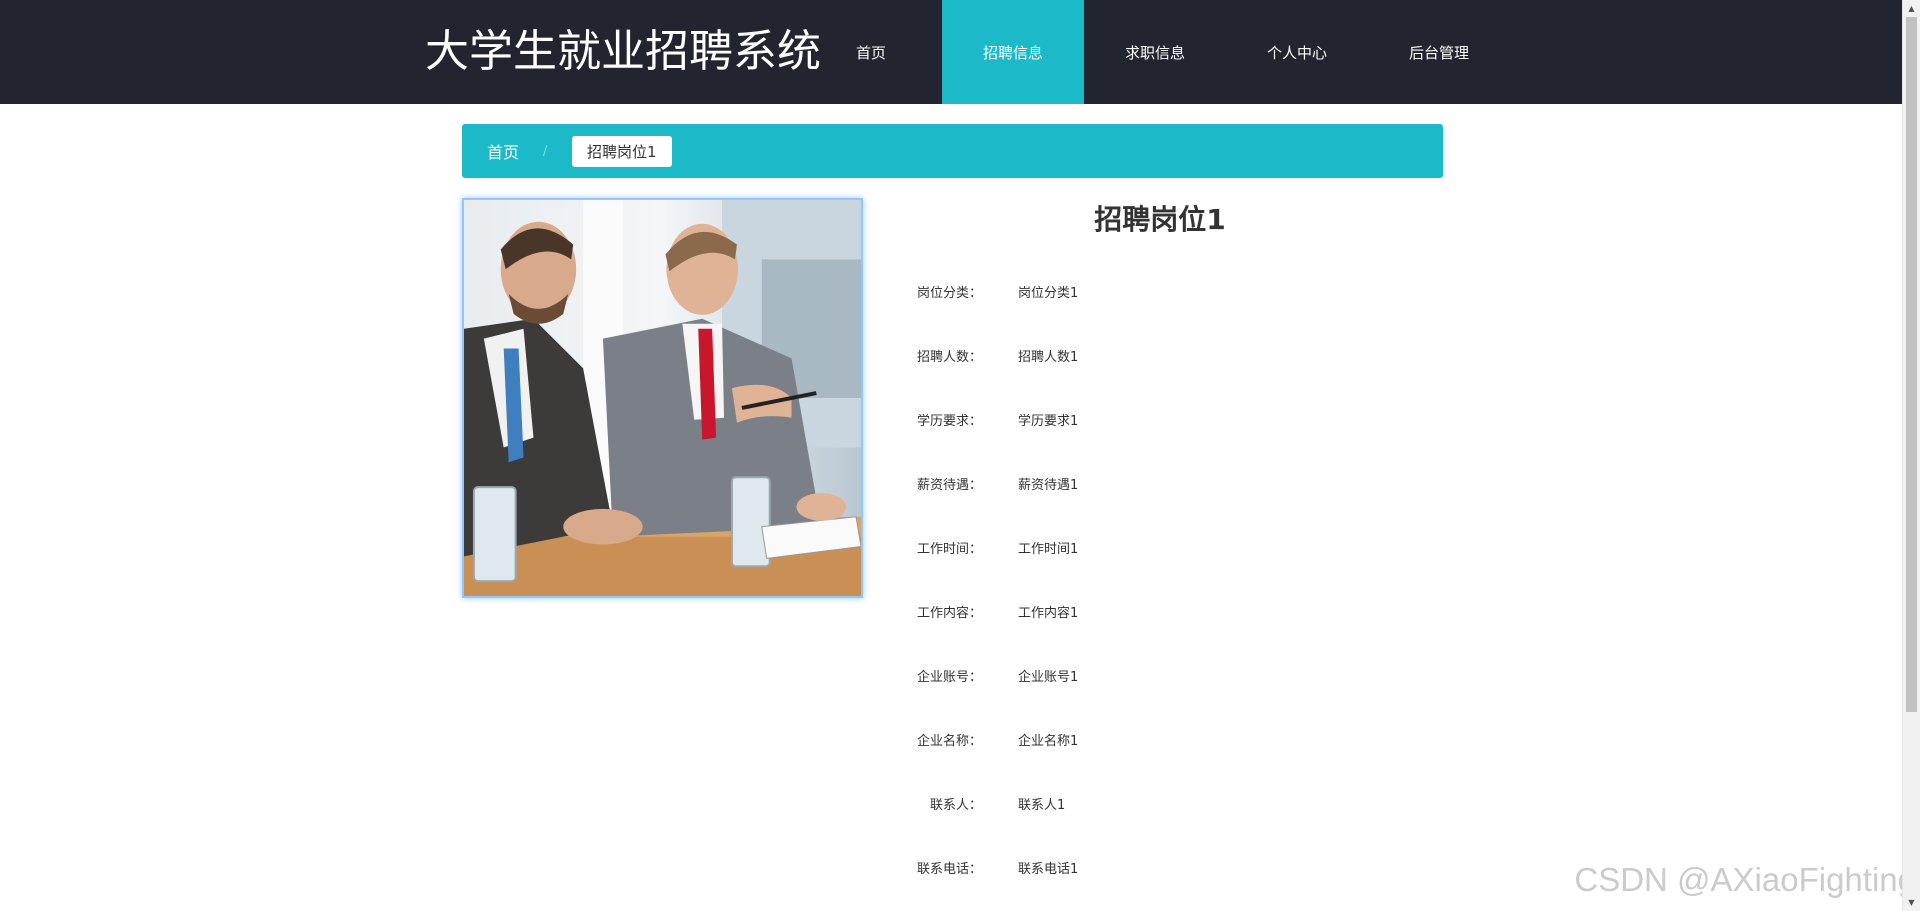  Describe the element at coordinates (1160, 366) in the screenshot. I see `detail-row: 招聘人数： 招聘人数1` at that location.